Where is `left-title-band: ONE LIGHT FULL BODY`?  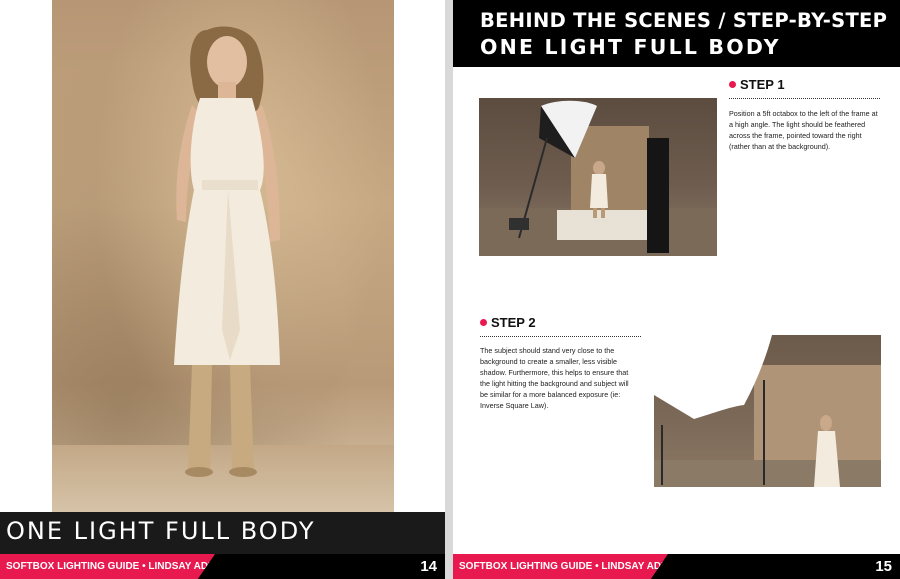
left-title-band: ONE LIGHT FULL BODY is located at coordinates (222, 533).